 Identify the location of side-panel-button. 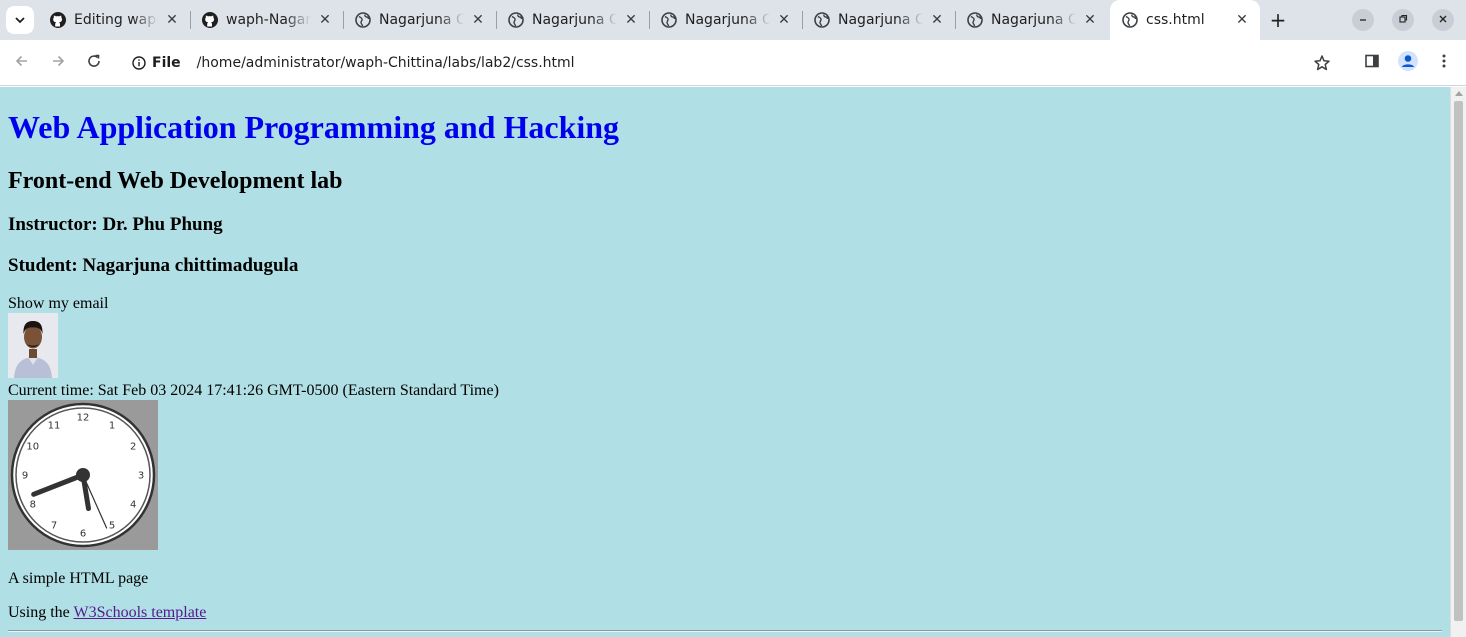
(1372, 63).